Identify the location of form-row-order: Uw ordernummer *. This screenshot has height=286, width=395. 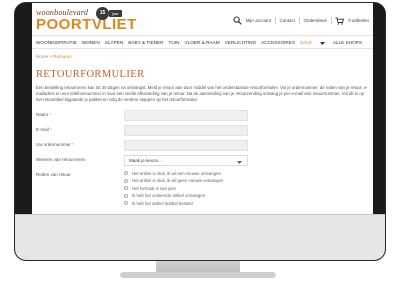
(202, 145).